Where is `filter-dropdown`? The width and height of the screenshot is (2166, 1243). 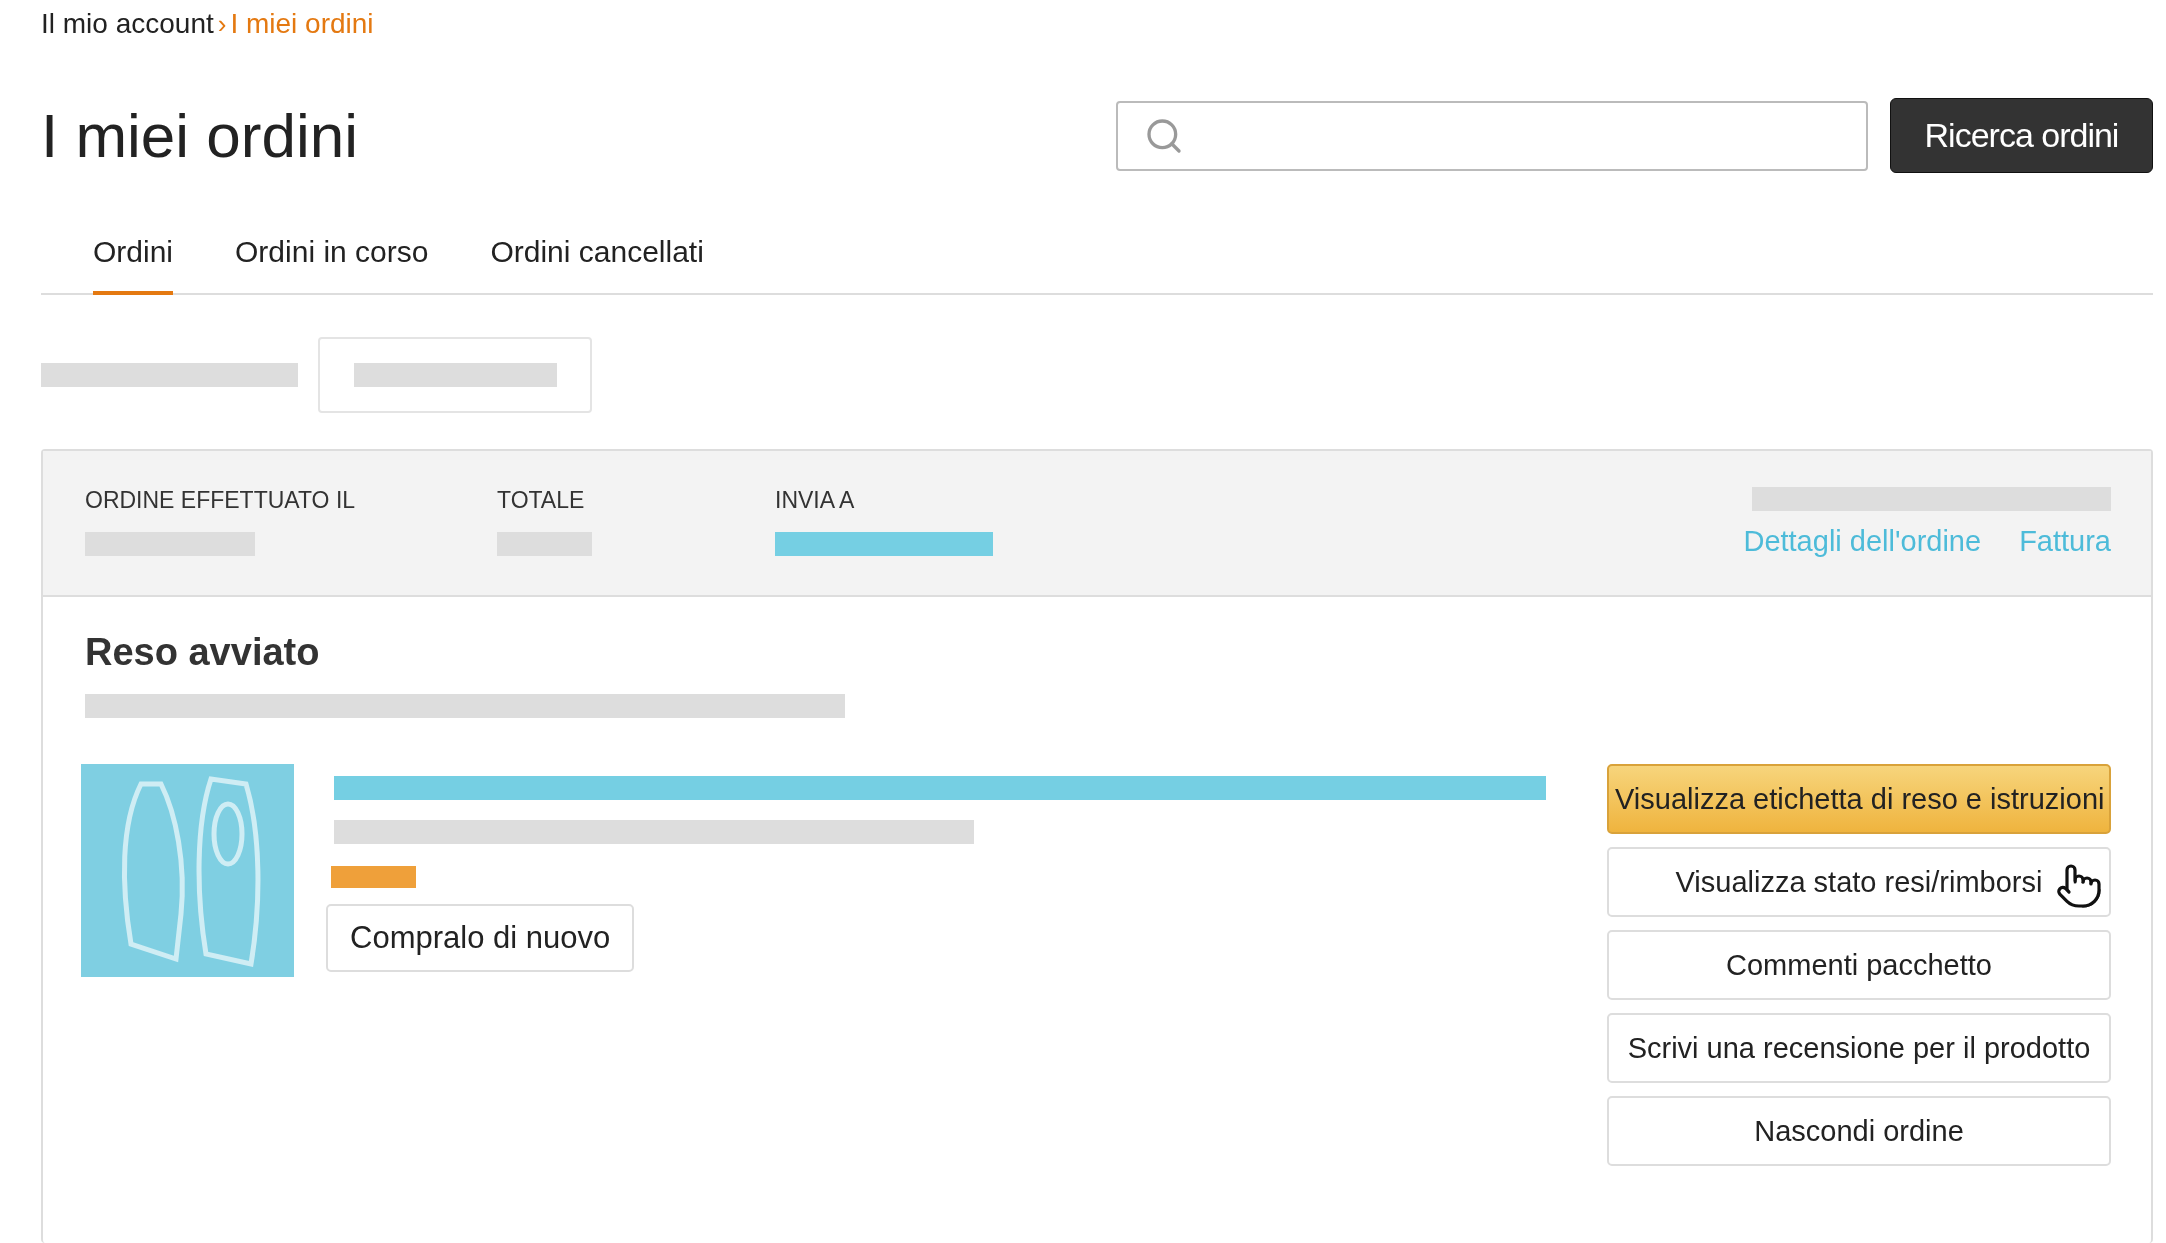
filter-dropdown is located at coordinates (455, 375).